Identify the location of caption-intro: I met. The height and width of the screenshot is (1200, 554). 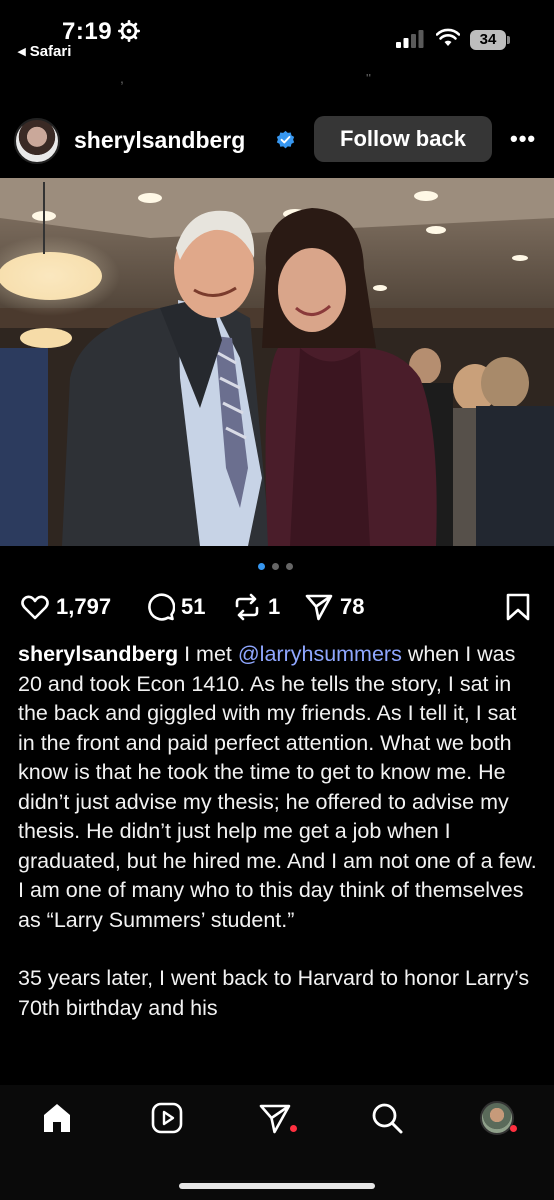
(208, 654).